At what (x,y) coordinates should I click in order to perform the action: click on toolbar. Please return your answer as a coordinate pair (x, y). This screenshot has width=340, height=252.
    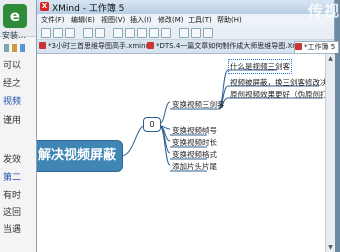
    Looking at the image, I should click on (185, 32).